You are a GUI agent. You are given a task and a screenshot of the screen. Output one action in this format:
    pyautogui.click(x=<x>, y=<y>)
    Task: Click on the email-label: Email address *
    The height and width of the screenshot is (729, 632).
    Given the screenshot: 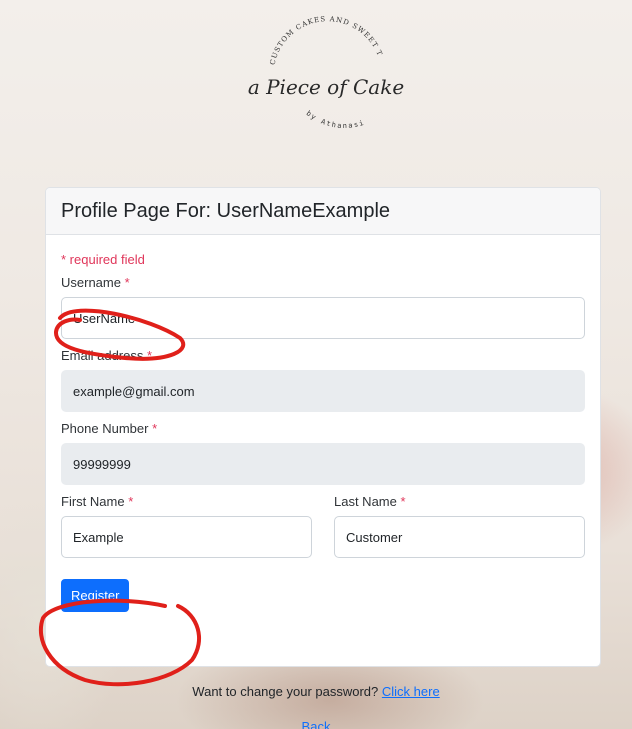 What is the action you would take?
    pyautogui.click(x=107, y=355)
    